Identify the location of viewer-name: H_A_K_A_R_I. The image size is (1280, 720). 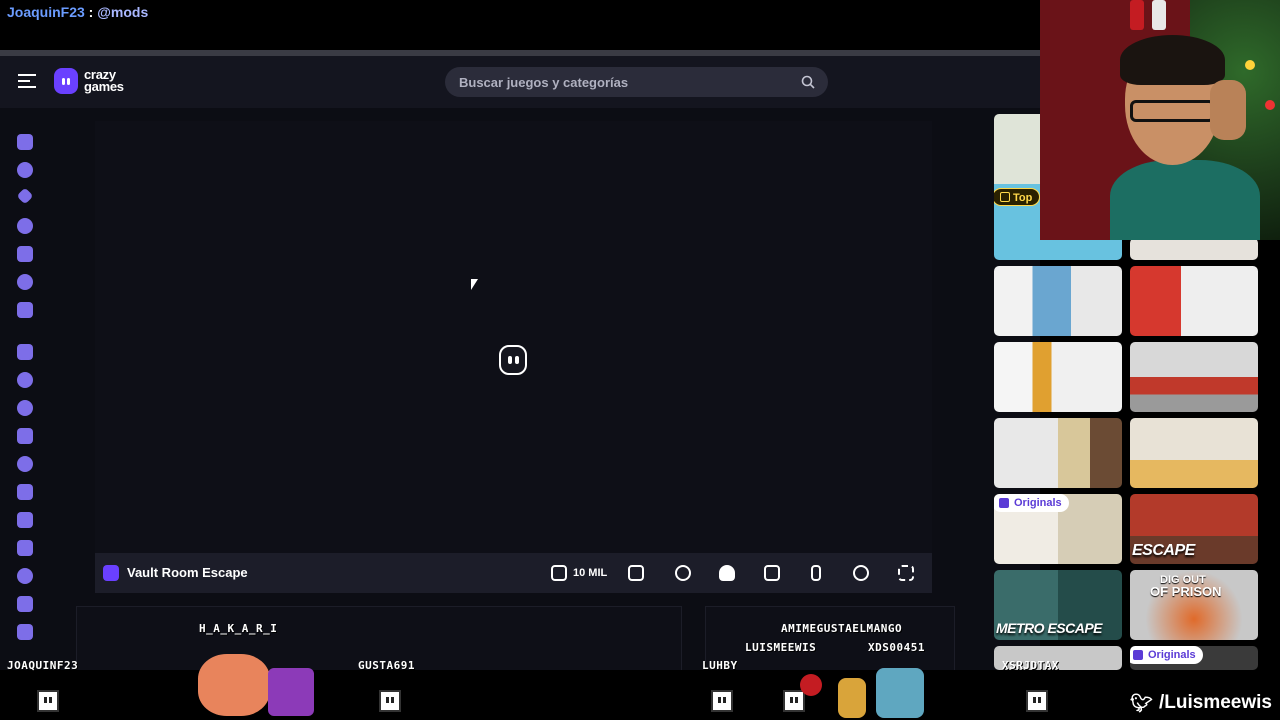
(238, 628).